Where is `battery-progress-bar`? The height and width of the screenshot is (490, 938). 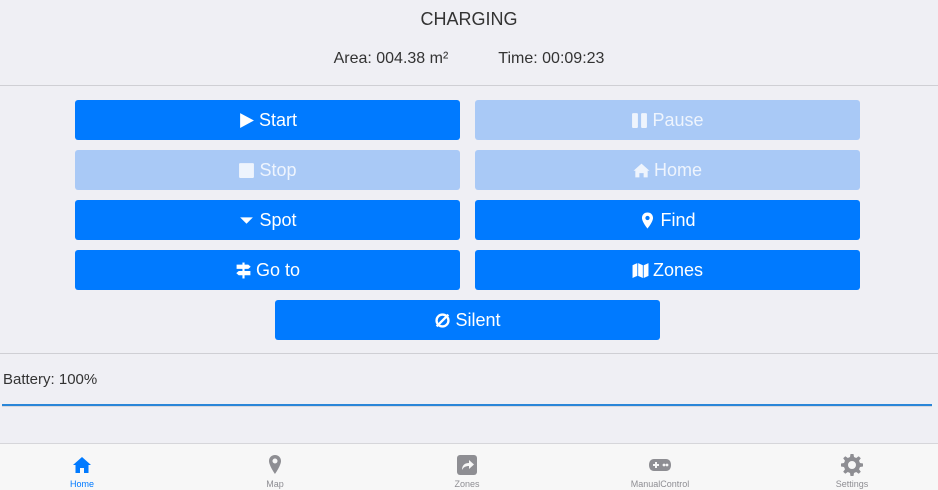
battery-progress-bar is located at coordinates (467, 405).